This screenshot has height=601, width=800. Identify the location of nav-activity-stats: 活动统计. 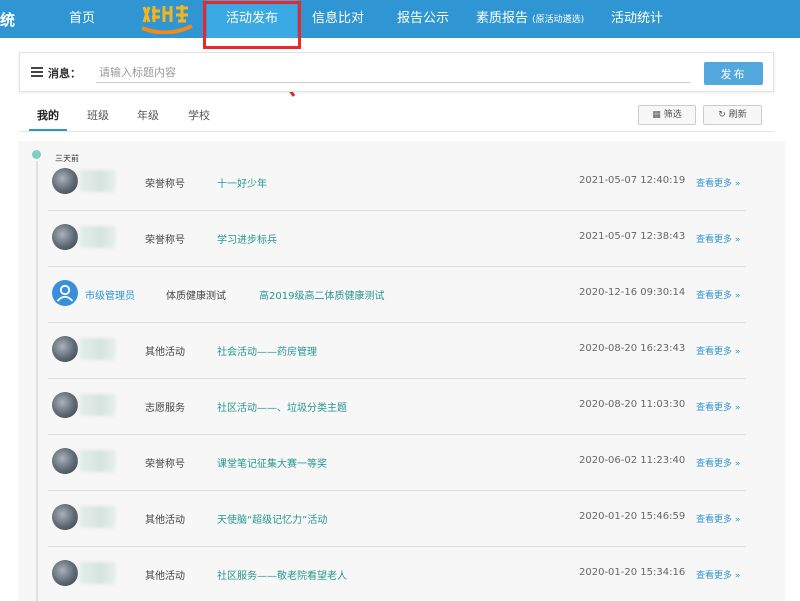
(637, 19).